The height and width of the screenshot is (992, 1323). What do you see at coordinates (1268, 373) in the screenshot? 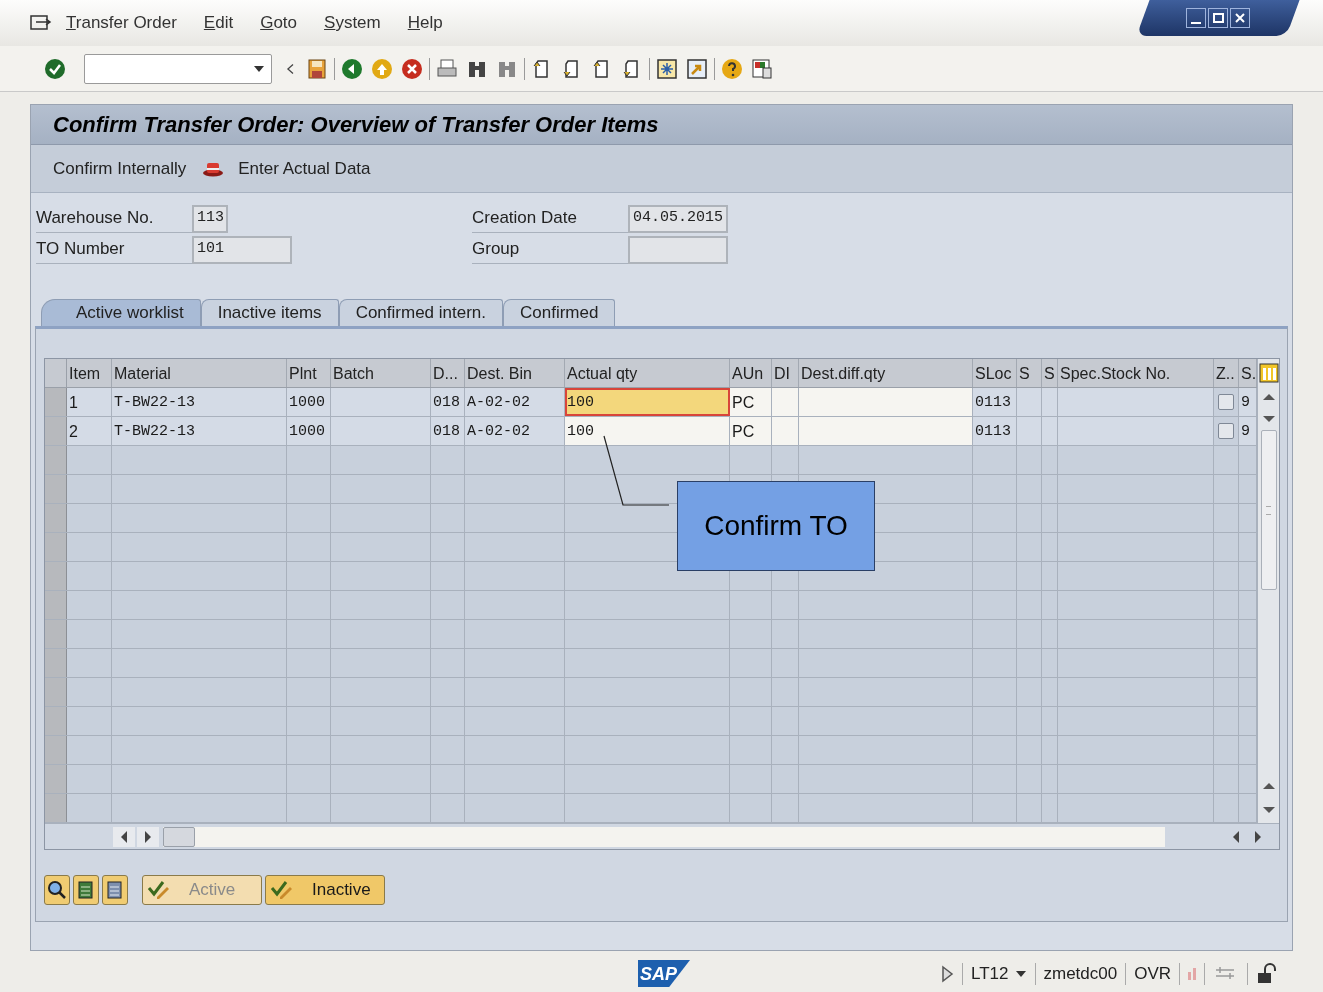
I see `column-settings-icon` at bounding box center [1268, 373].